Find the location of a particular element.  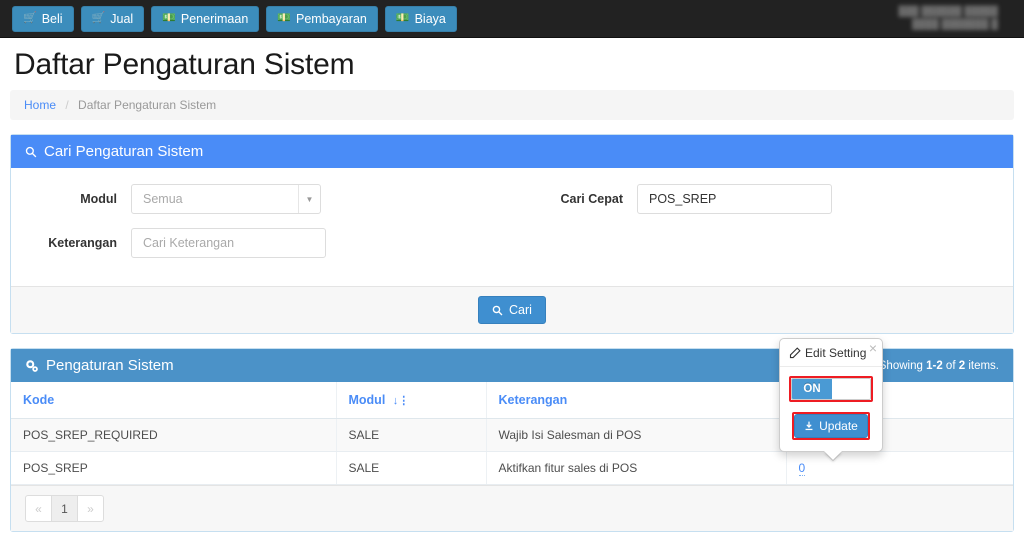

toggle-highlight: ON is located at coordinates (831, 389).